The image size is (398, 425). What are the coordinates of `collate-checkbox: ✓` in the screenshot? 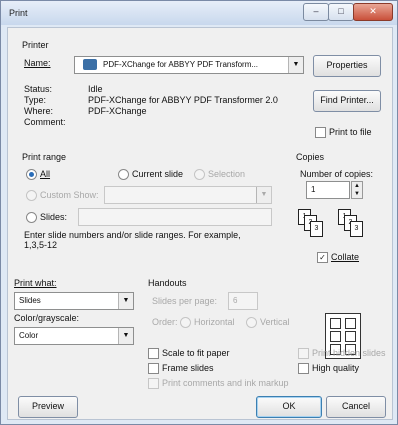 It's located at (322, 257).